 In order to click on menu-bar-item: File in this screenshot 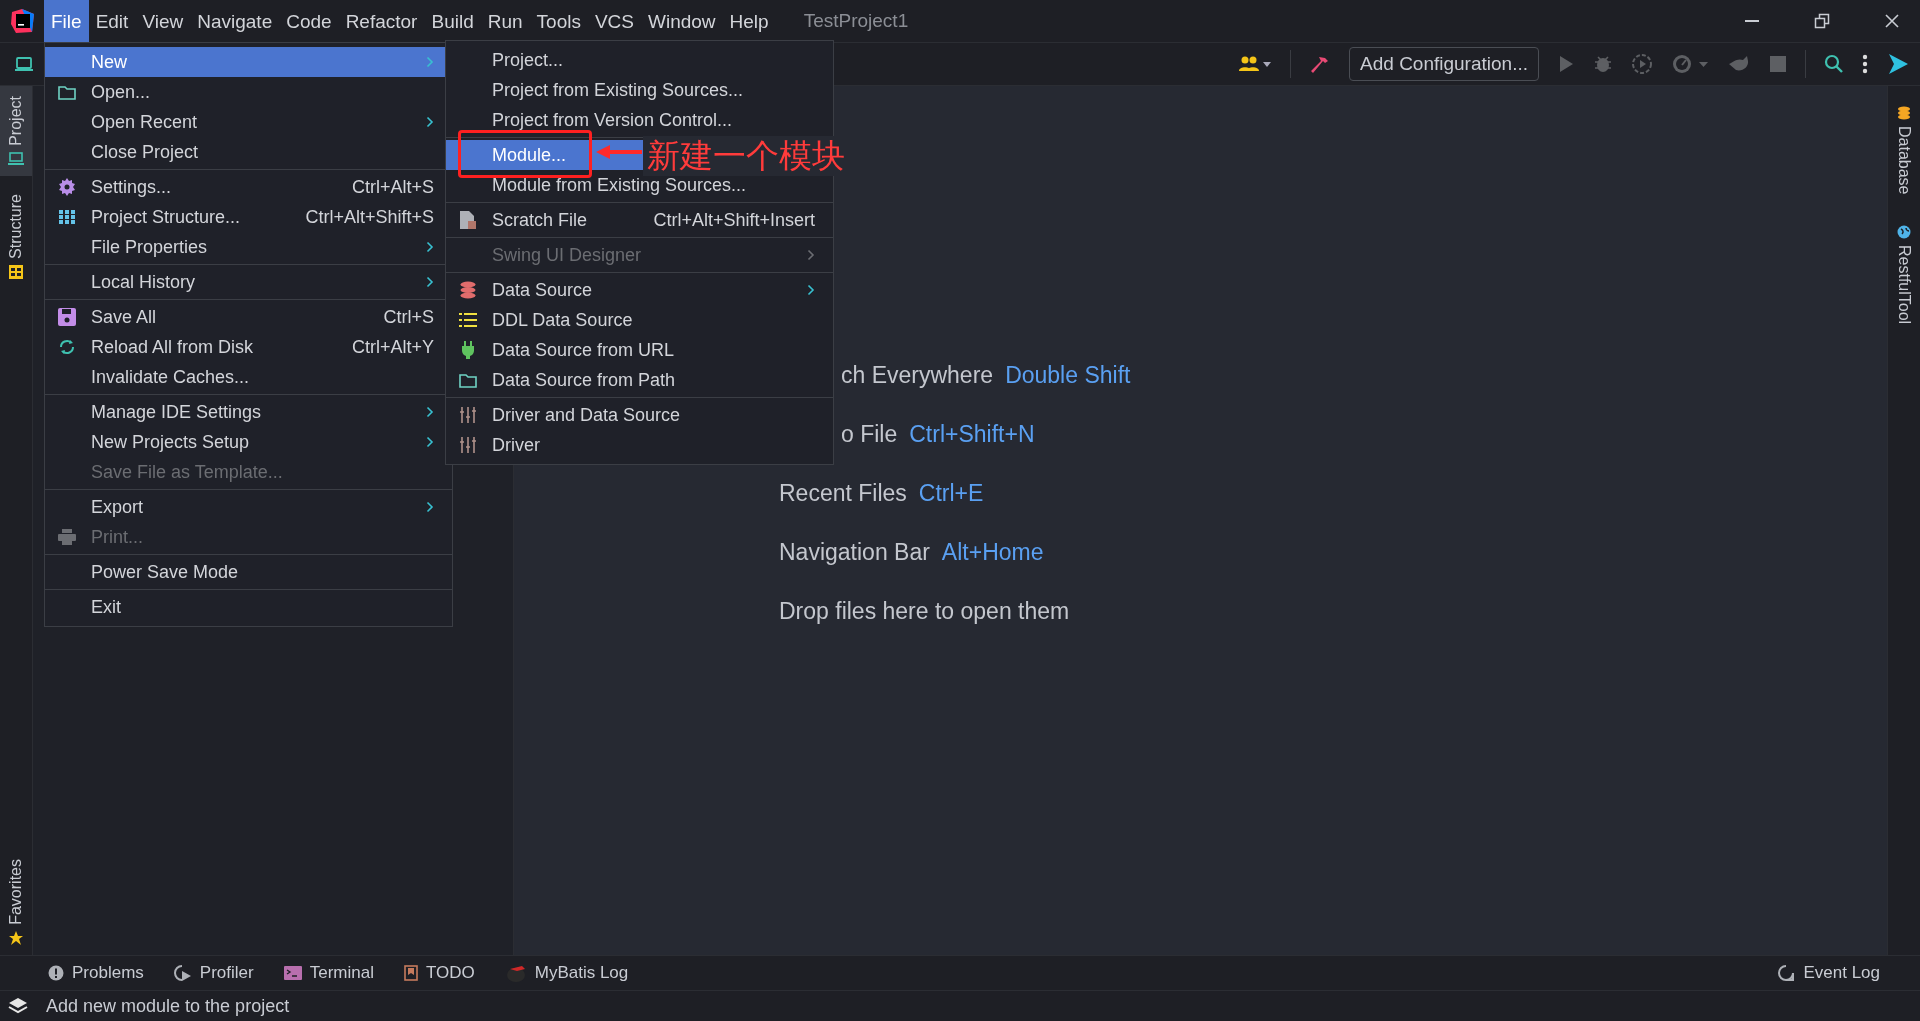, I will do `click(66, 21)`.